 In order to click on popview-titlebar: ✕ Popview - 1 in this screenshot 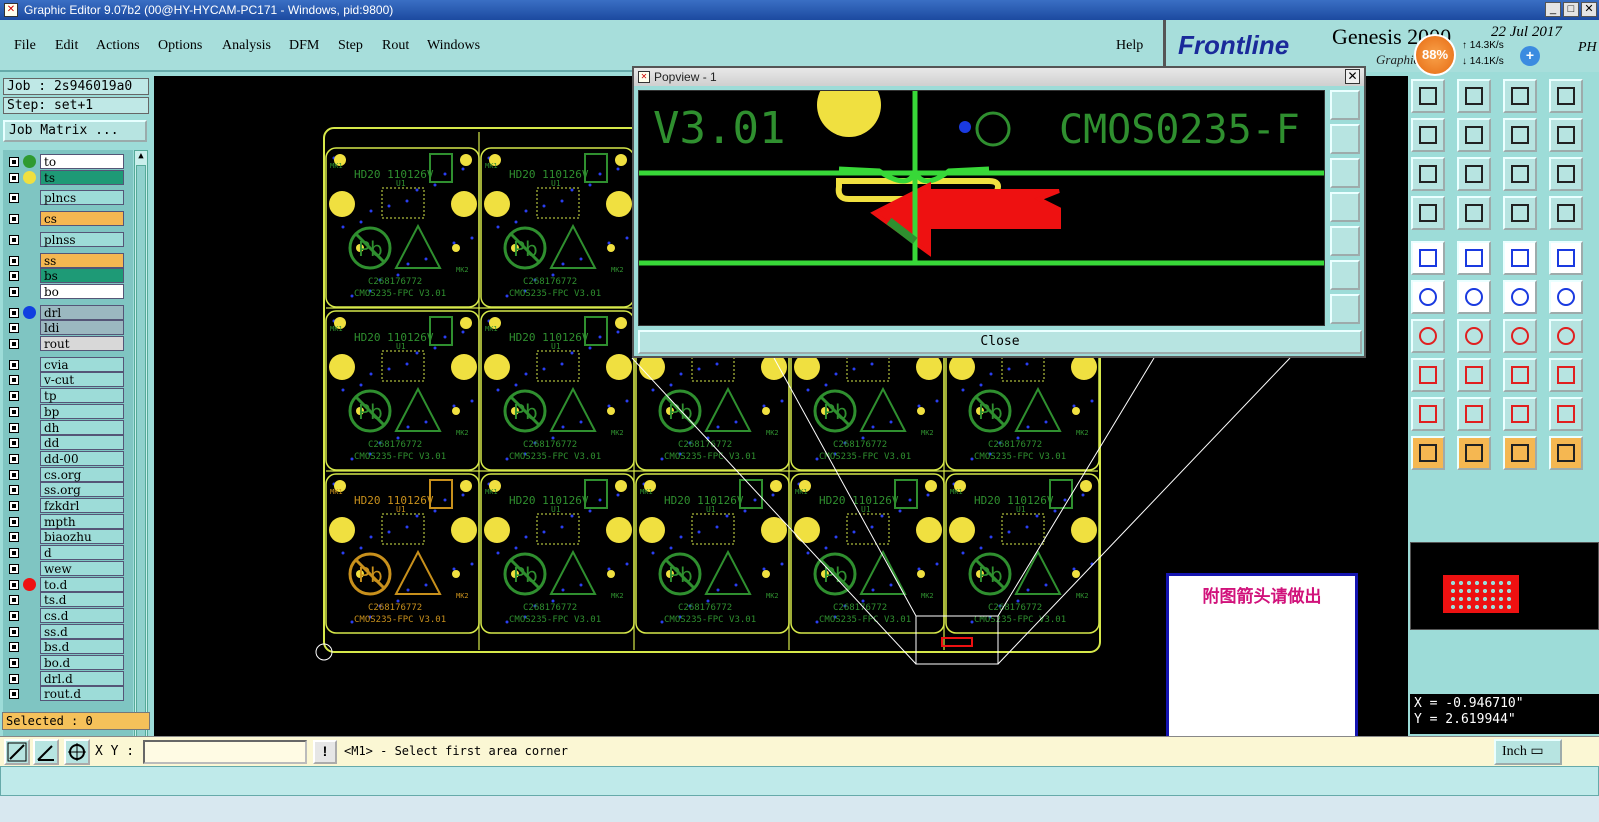, I will do `click(999, 77)`.